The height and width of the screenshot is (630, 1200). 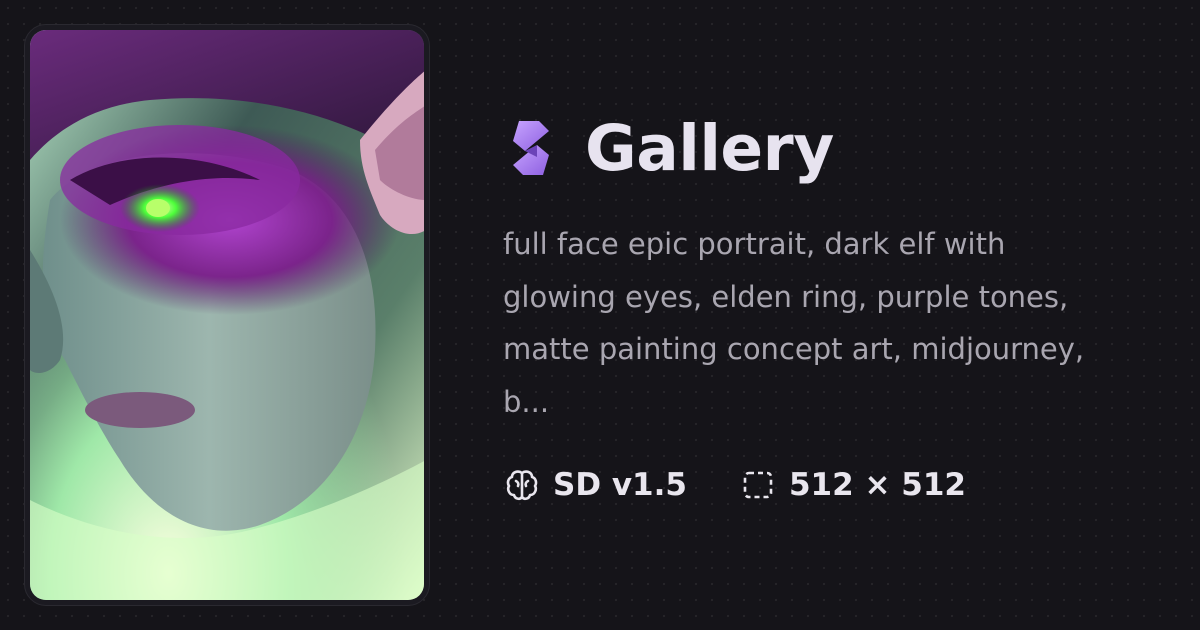 What do you see at coordinates (734, 485) in the screenshot?
I see `meta-row: SD v1.5 512 × 512` at bounding box center [734, 485].